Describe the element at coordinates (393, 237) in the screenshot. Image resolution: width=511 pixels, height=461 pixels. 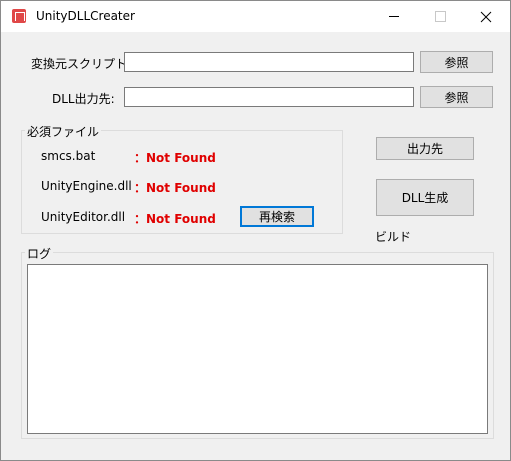
I see `build-caption: ビルド` at that location.